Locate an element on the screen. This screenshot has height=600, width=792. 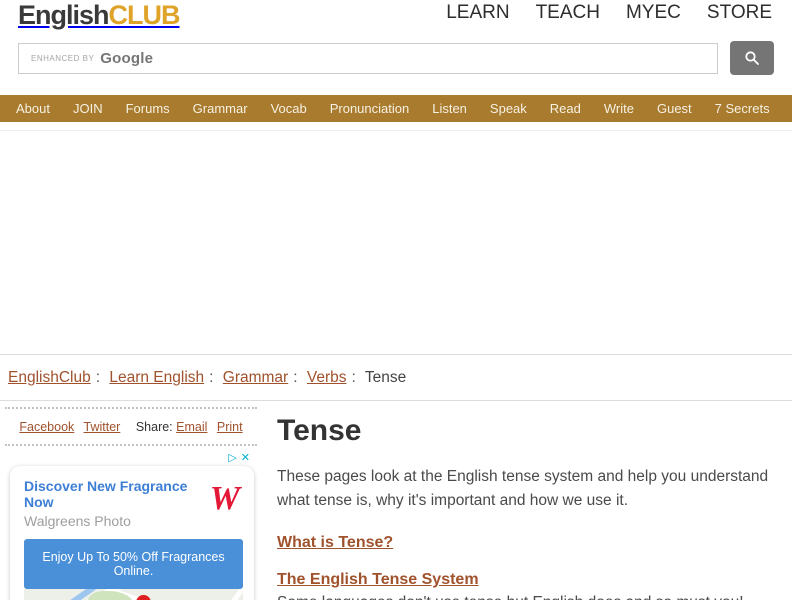
top-nav-teach: TEACH is located at coordinates (568, 13).